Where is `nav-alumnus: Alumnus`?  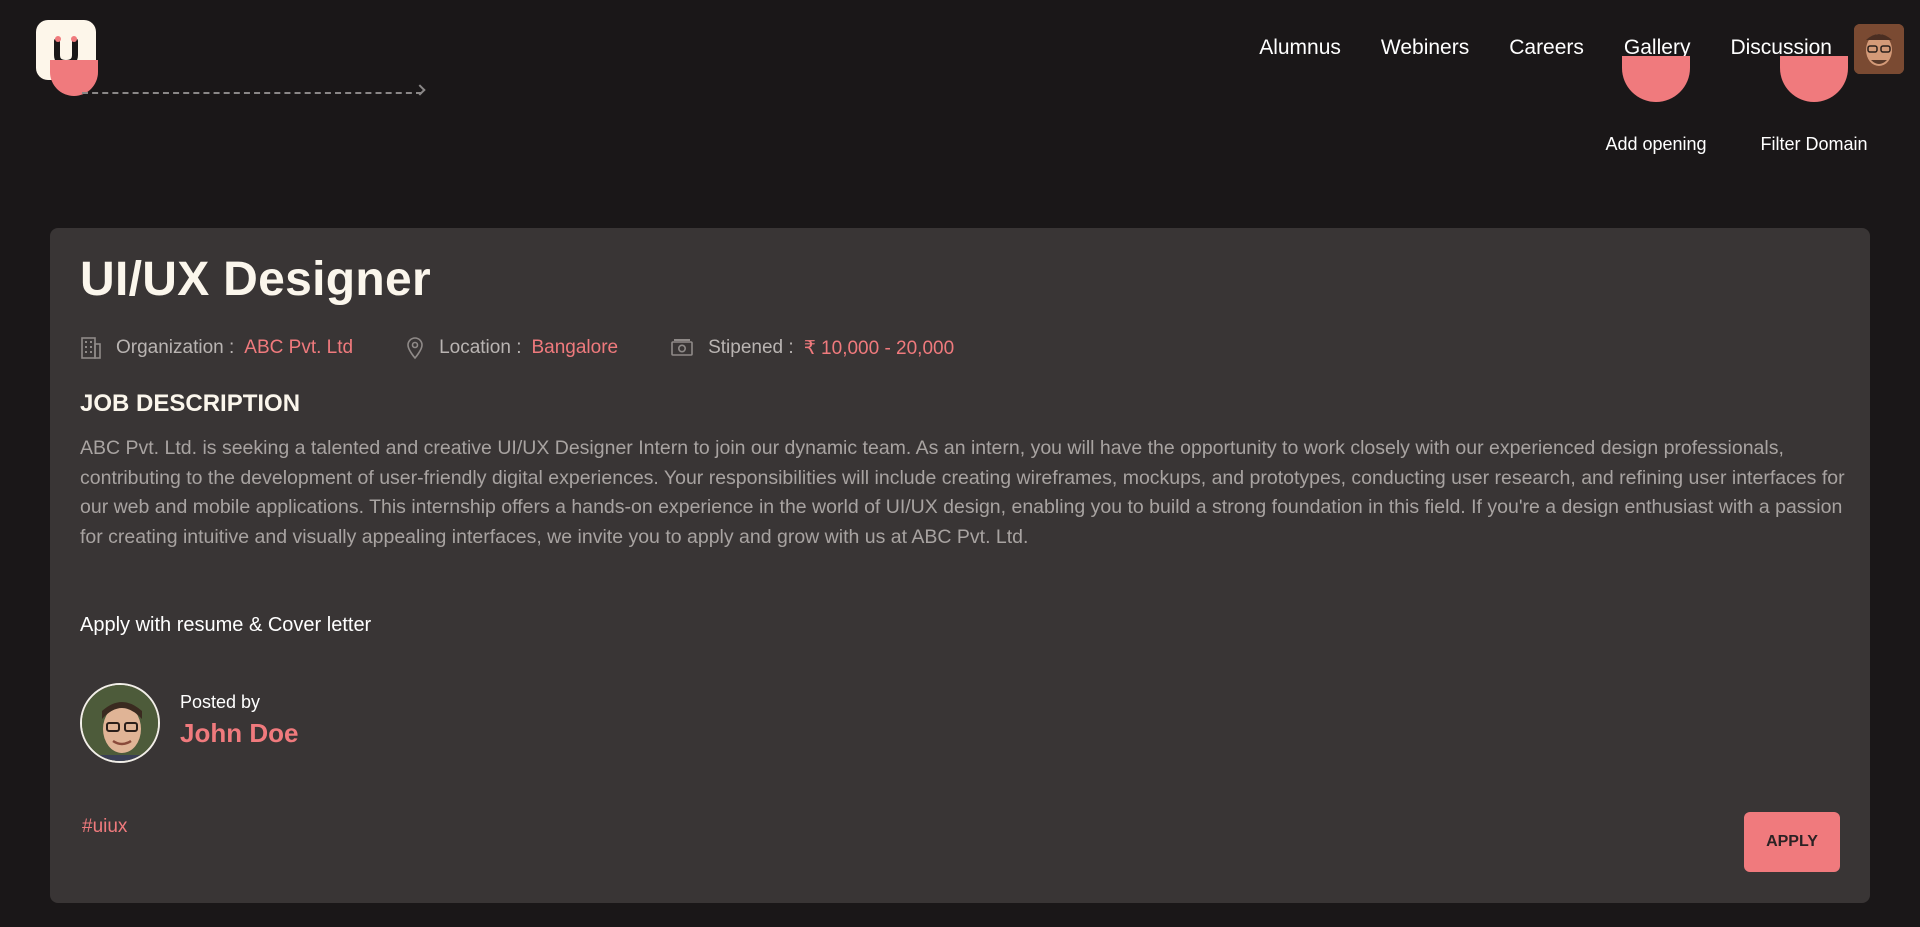 nav-alumnus: Alumnus is located at coordinates (1300, 48).